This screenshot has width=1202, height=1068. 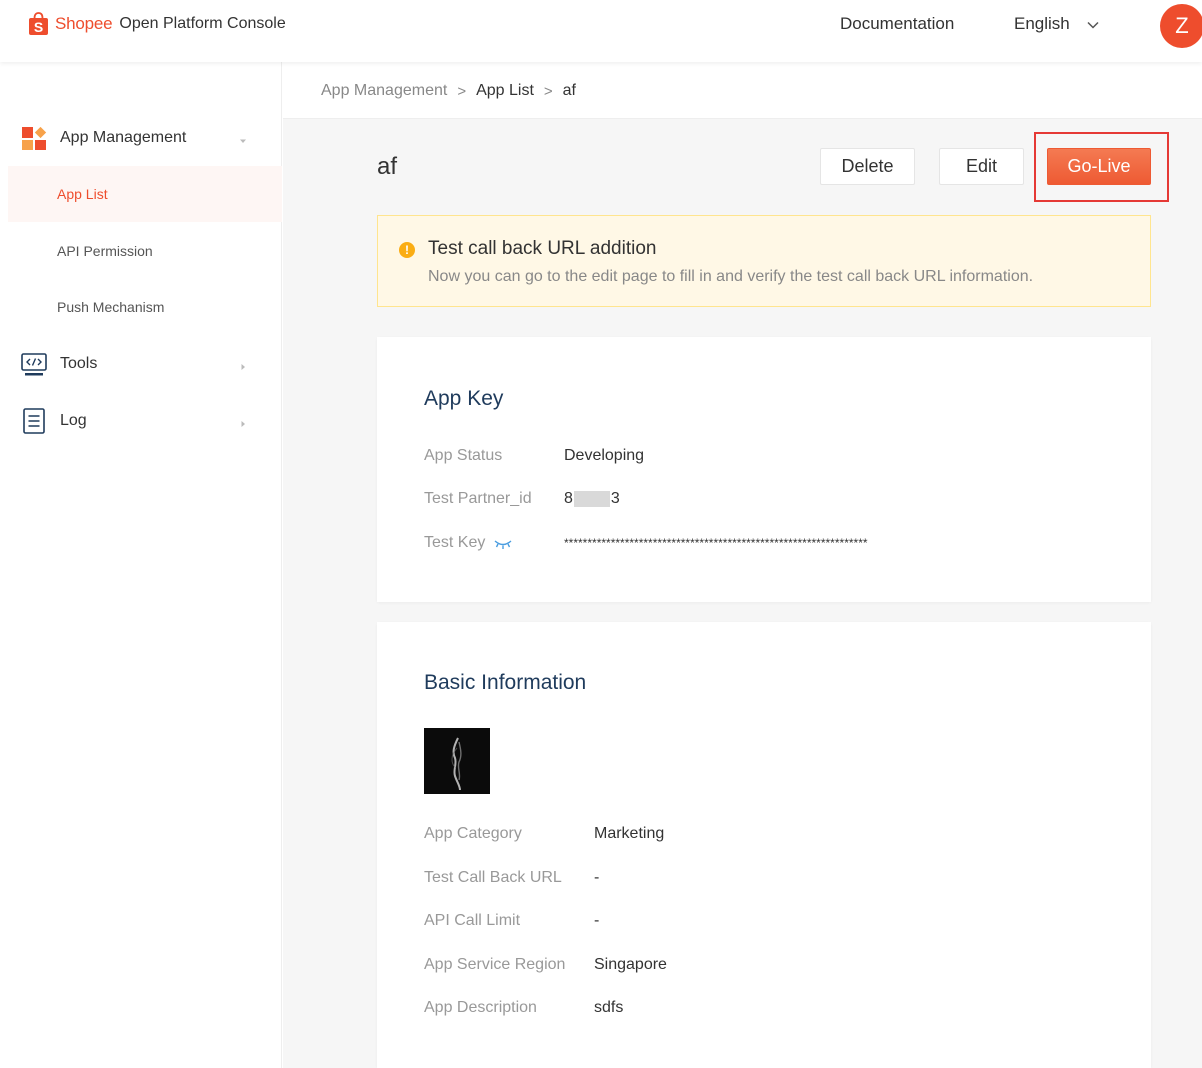 What do you see at coordinates (34, 364) in the screenshot?
I see `code-monitor-icon` at bounding box center [34, 364].